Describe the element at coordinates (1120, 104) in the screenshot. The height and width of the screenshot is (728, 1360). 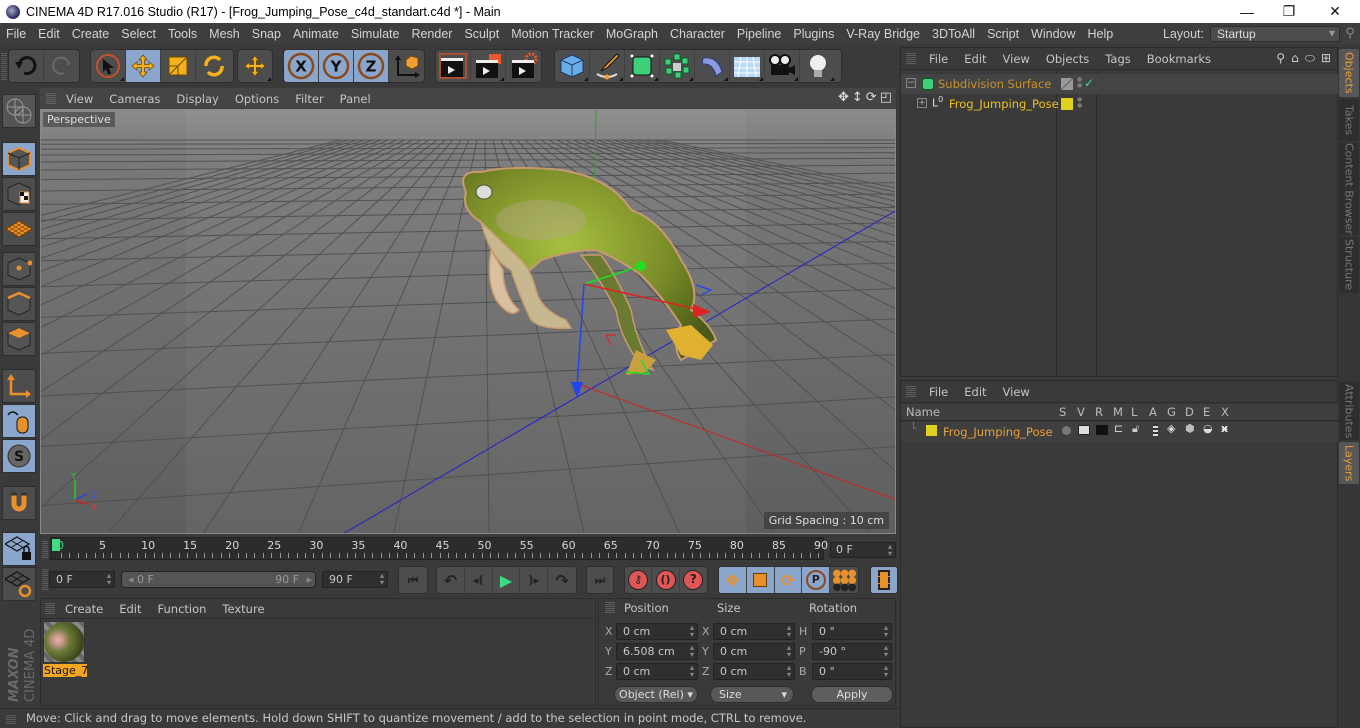
I see `object-row-frog: + L0 Frog_Jumping_Pose ● ●` at that location.